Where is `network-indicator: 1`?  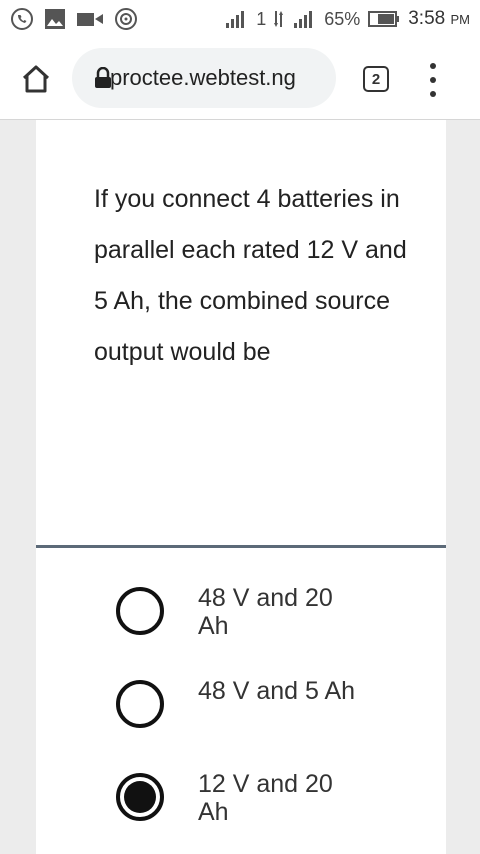
network-indicator: 1 is located at coordinates (261, 18).